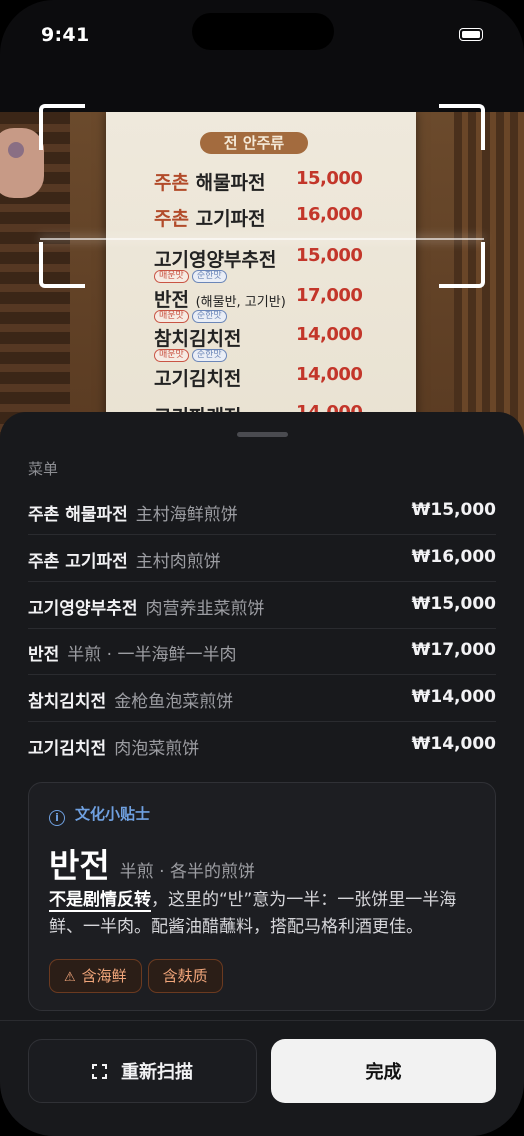  I want to click on menu-item: 반전 半煎 · 一半海鲜一半肉 ₩17,000, so click(262, 651).